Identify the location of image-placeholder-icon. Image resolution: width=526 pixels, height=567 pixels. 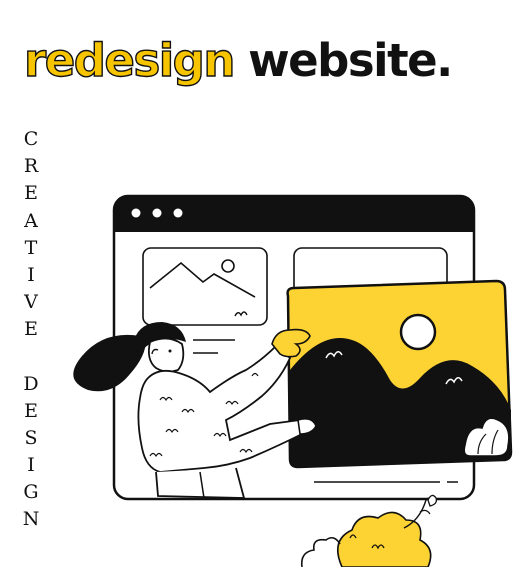
(399, 374).